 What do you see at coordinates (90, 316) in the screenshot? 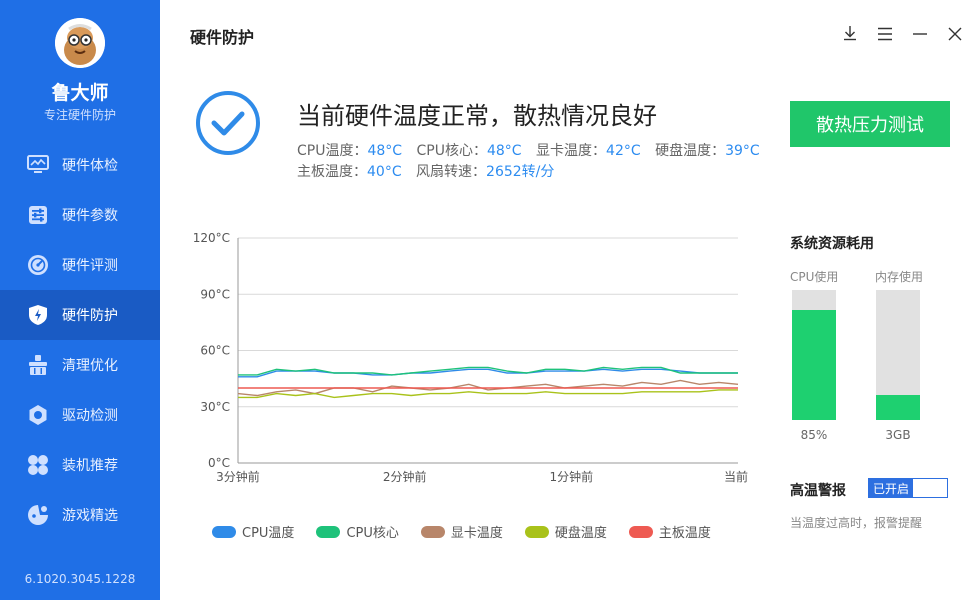
I see `sidebar-item-label: 硬件防护` at bounding box center [90, 316].